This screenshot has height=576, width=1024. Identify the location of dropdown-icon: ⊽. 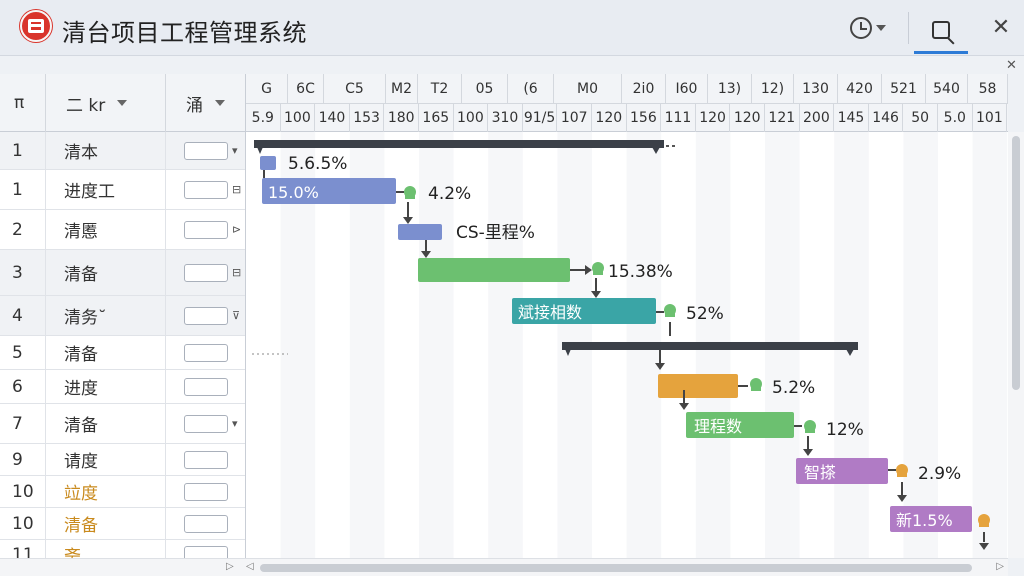
(236, 316).